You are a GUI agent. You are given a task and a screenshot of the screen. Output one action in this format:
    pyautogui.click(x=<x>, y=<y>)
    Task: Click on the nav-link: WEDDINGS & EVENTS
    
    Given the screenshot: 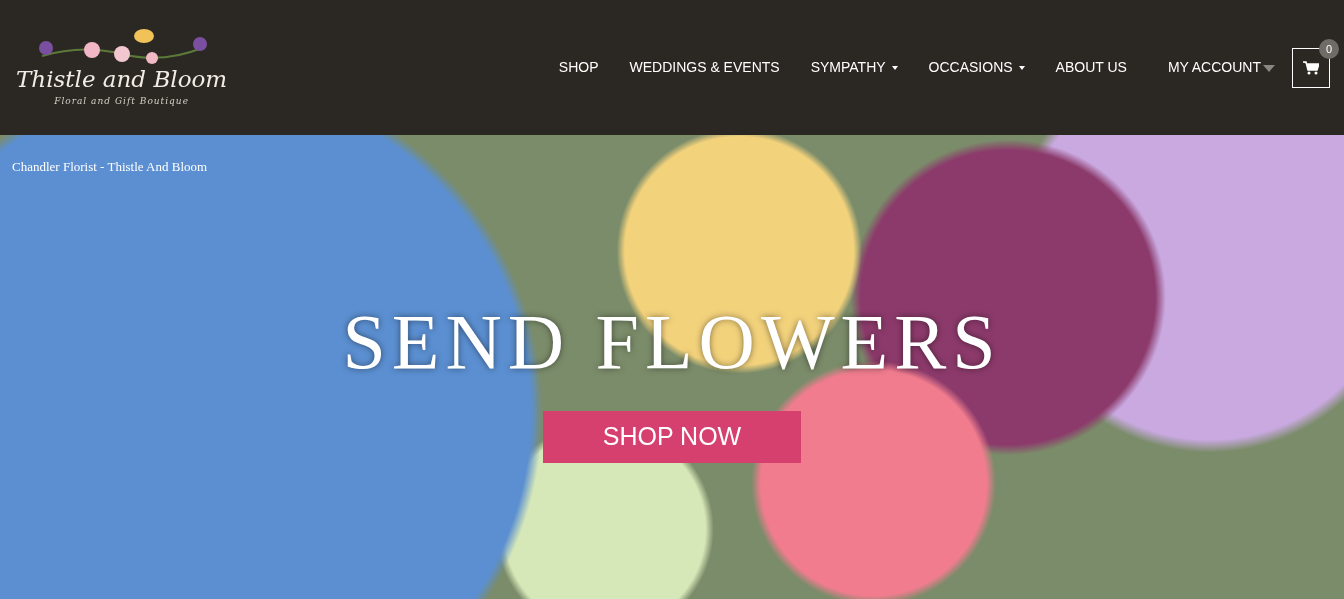 What is the action you would take?
    pyautogui.click(x=704, y=67)
    